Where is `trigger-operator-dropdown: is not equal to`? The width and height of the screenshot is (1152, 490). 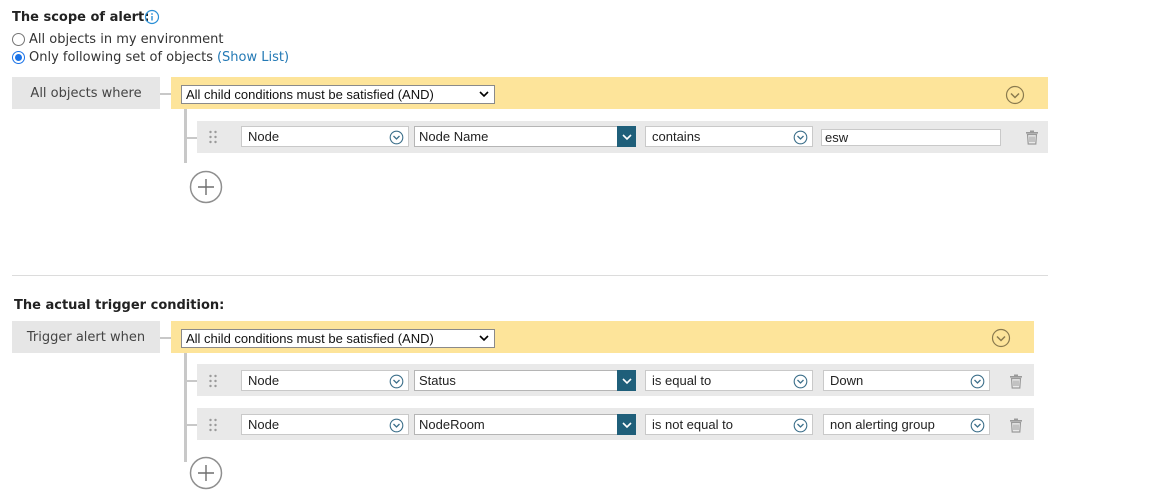 trigger-operator-dropdown: is not equal to is located at coordinates (729, 424).